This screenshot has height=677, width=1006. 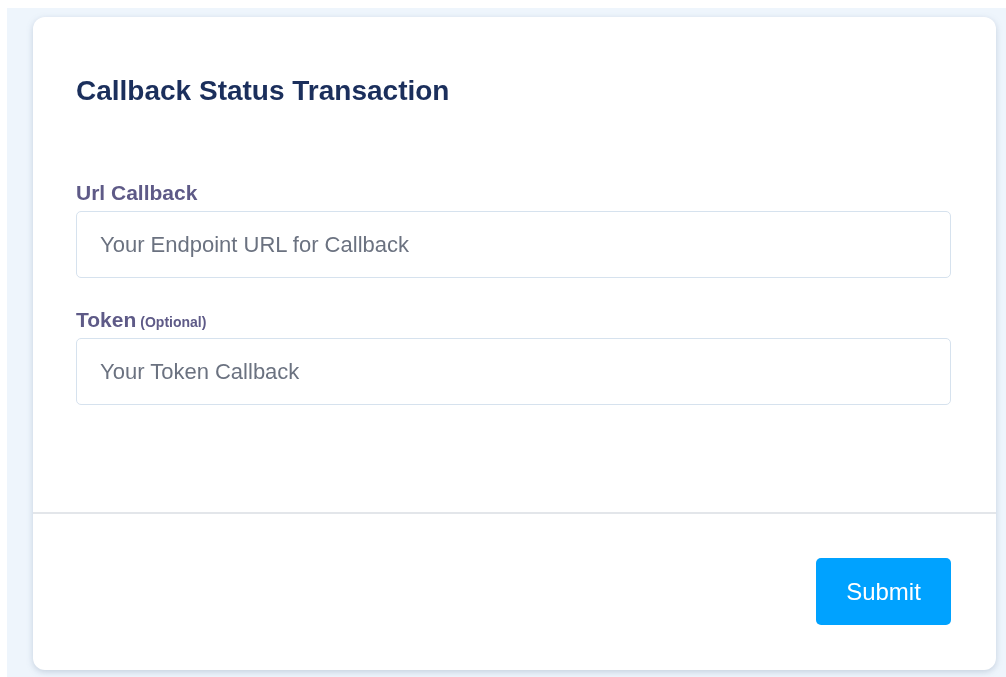 What do you see at coordinates (263, 91) in the screenshot?
I see `card-title: Callback Status Transaction` at bounding box center [263, 91].